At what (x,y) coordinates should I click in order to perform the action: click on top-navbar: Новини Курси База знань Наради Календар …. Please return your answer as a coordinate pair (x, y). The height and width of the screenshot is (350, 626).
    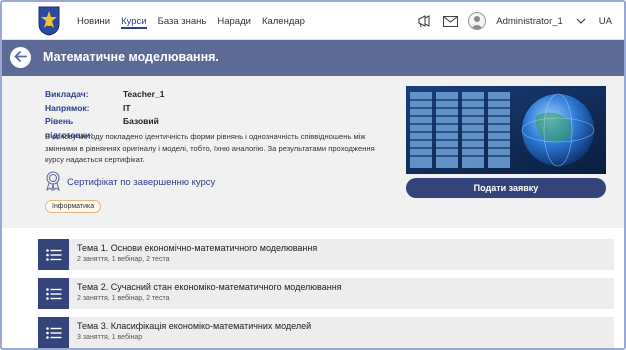
    Looking at the image, I should click on (313, 21).